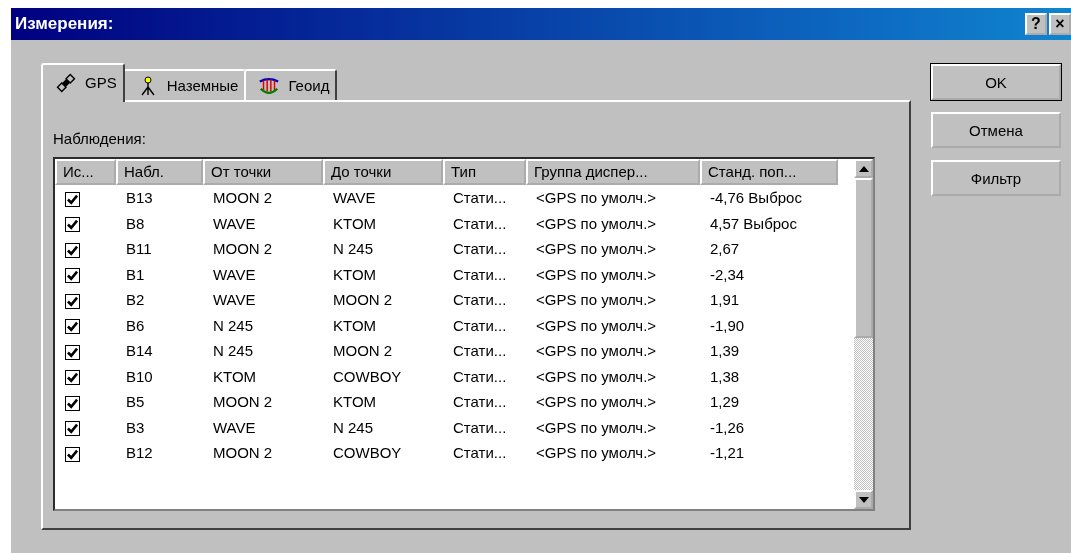 This screenshot has height=553, width=1071. What do you see at coordinates (159, 172) in the screenshot?
I see `column-header: Набл.` at bounding box center [159, 172].